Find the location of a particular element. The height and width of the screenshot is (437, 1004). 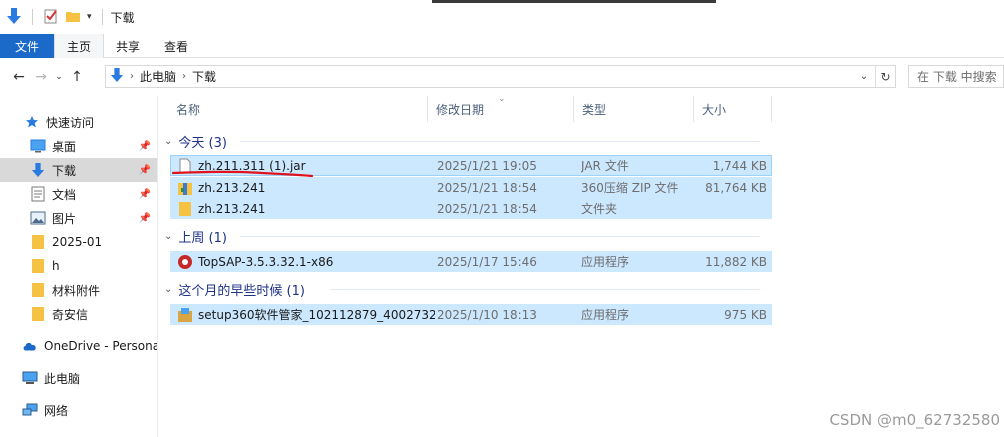

sidebar-item-label: h is located at coordinates (56, 266).